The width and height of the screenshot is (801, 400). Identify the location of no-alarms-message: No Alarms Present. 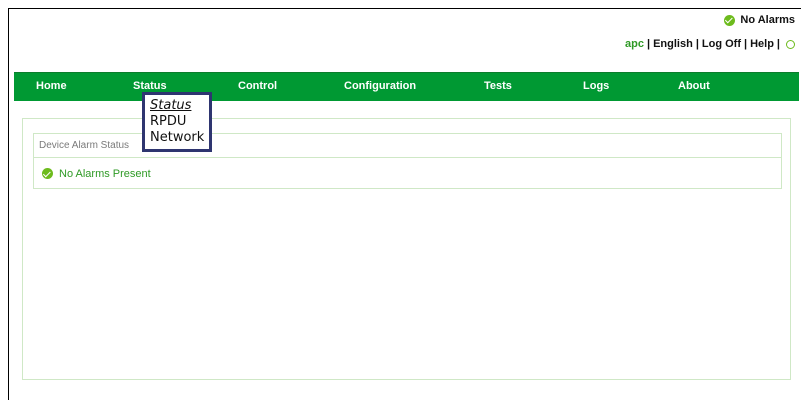
(105, 173).